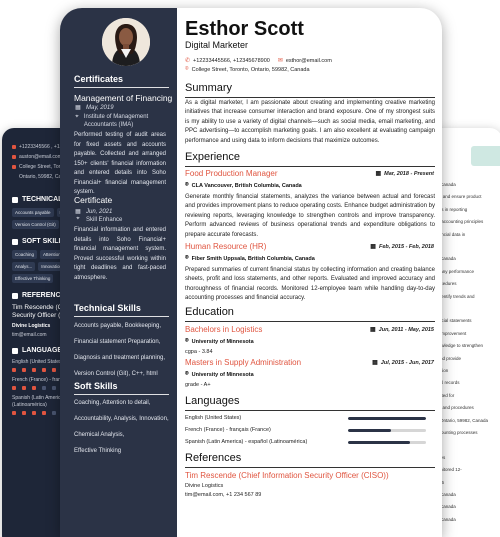 Image resolution: width=500 pixels, height=537 pixels. I want to click on references-icon, so click(15, 295).